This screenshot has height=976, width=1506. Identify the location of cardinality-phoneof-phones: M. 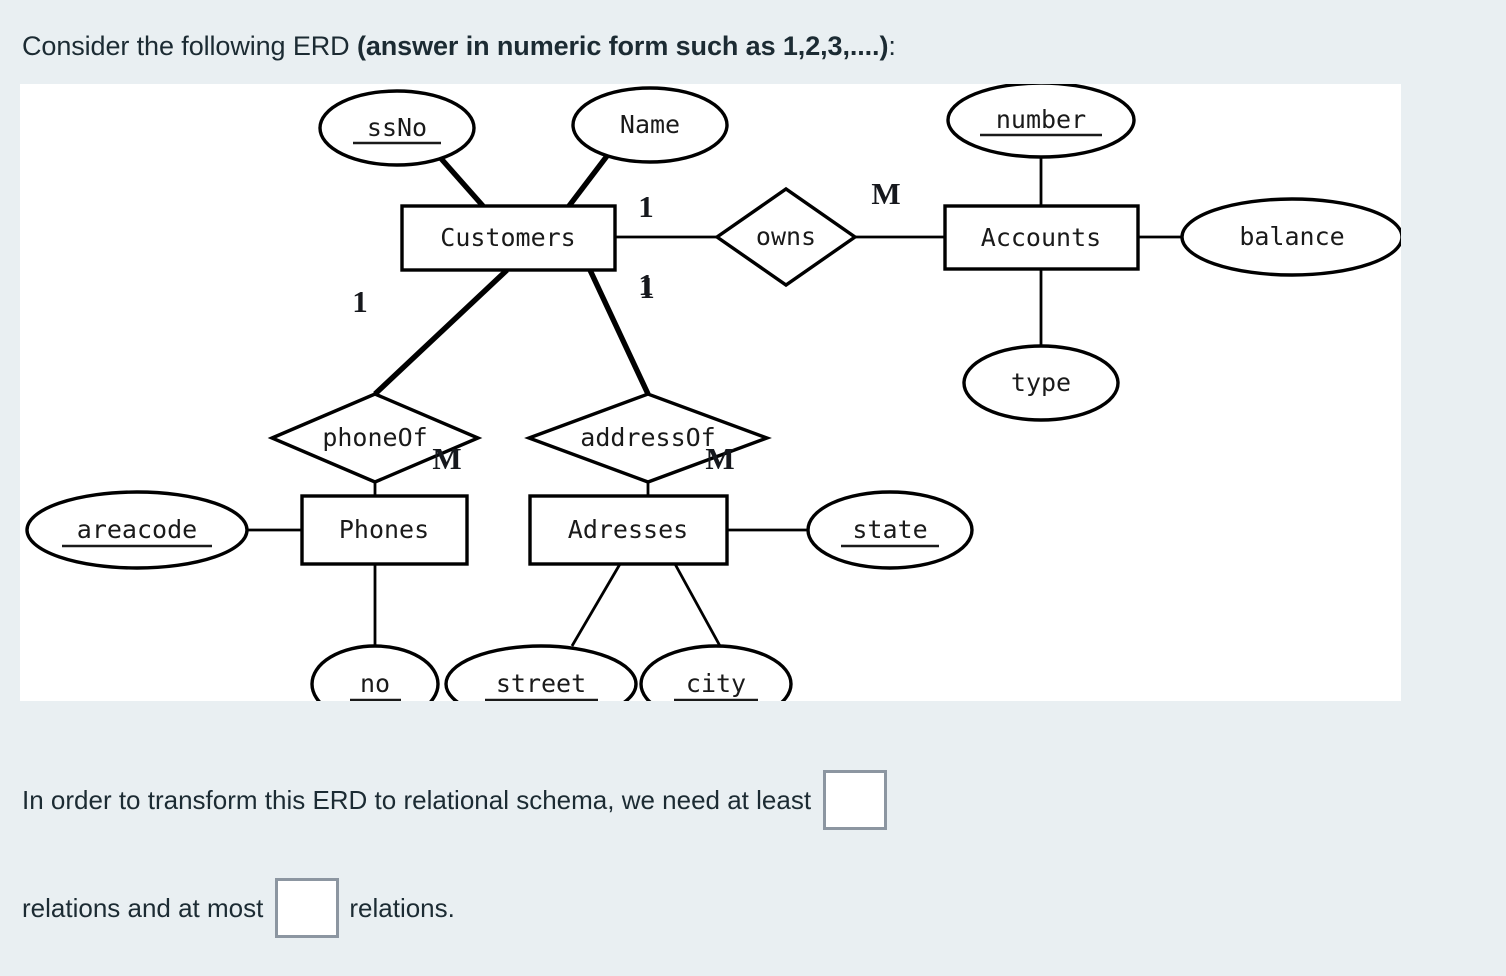
(446, 458).